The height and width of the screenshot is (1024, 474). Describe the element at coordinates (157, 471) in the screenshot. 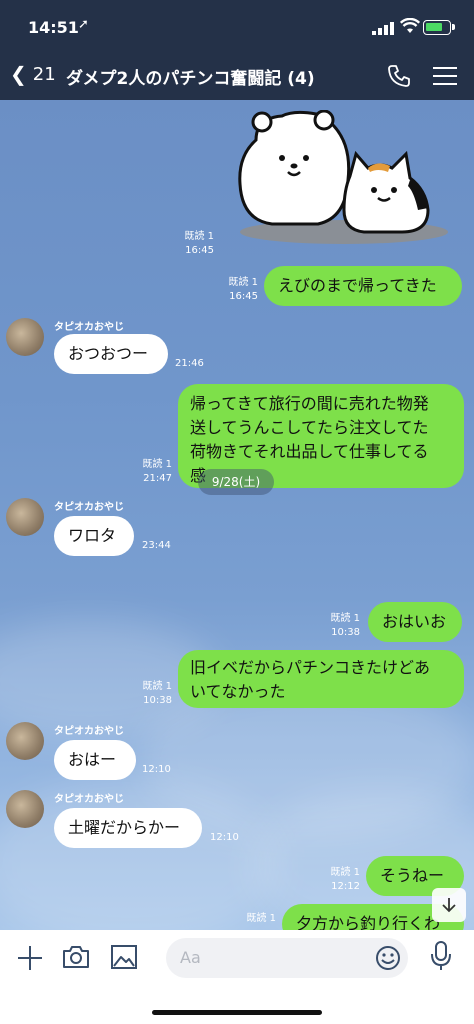

I see `read-receipt: 既読 1 21:47` at that location.